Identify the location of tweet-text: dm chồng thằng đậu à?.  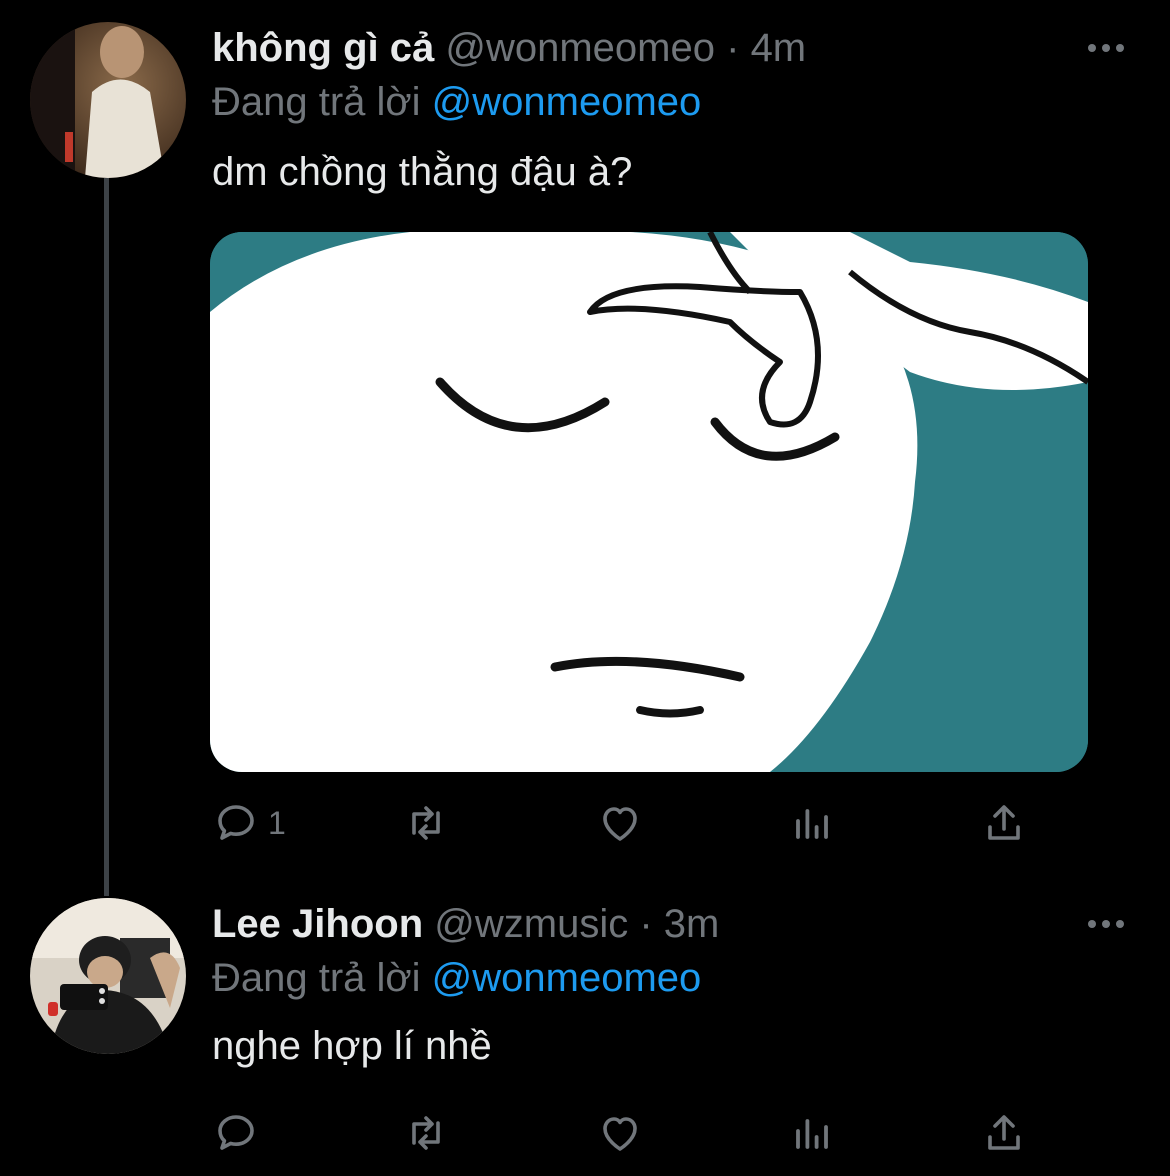
(422, 172).